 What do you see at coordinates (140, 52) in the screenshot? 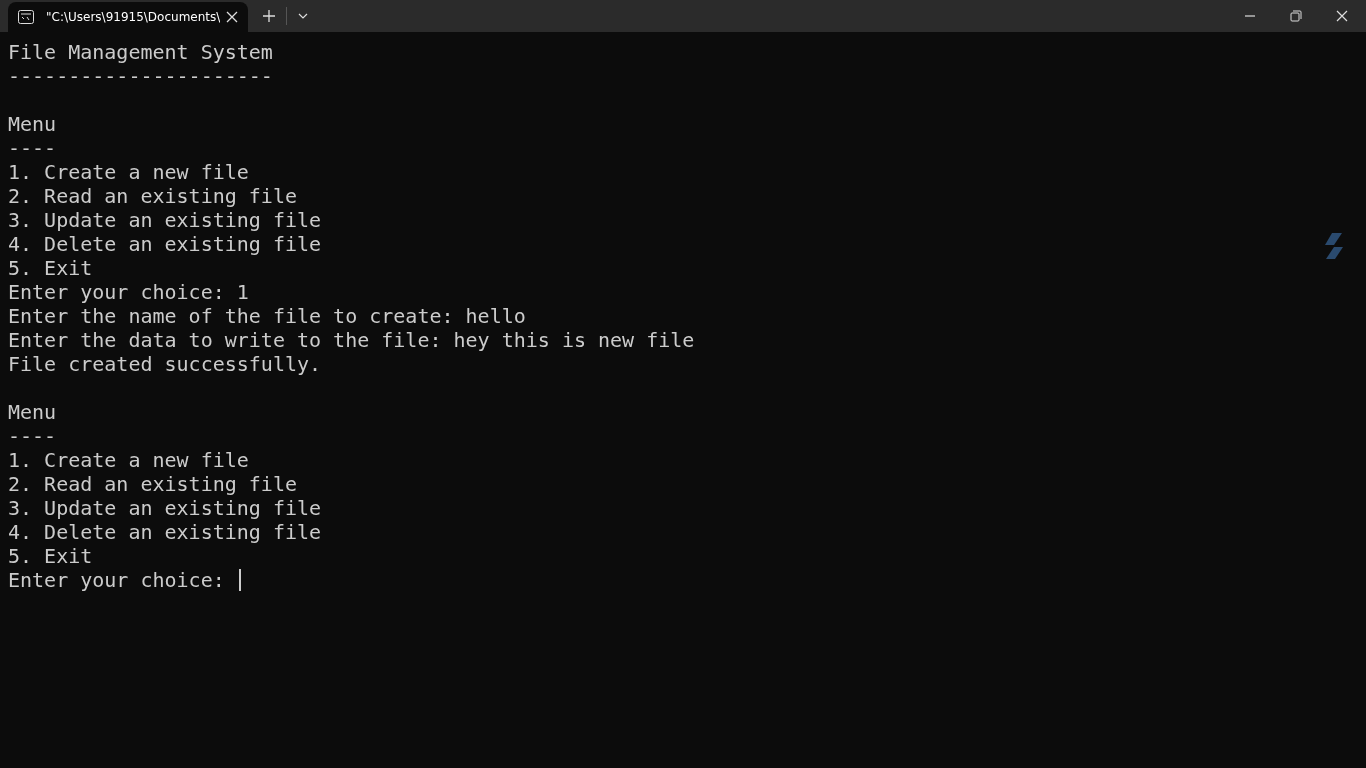
I see `terminal-line: File Management System` at bounding box center [140, 52].